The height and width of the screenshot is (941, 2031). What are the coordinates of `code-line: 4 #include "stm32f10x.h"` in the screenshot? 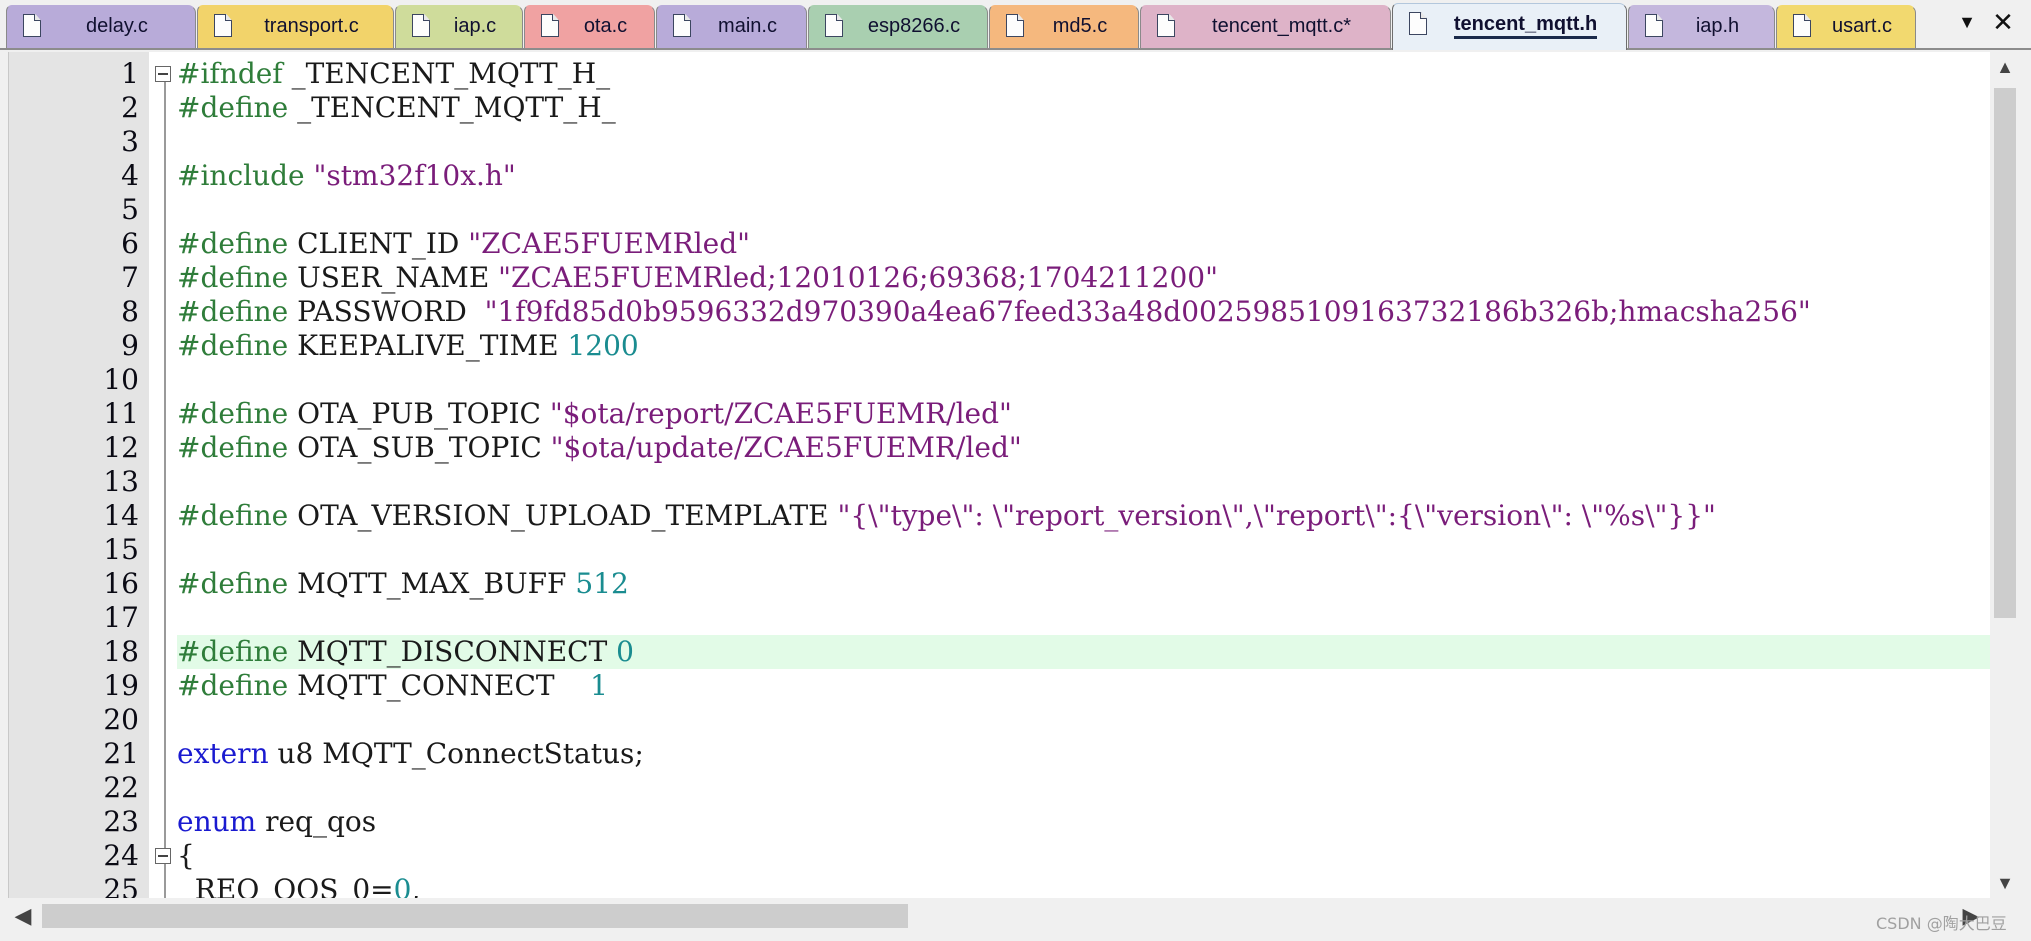 It's located at (1000, 176).